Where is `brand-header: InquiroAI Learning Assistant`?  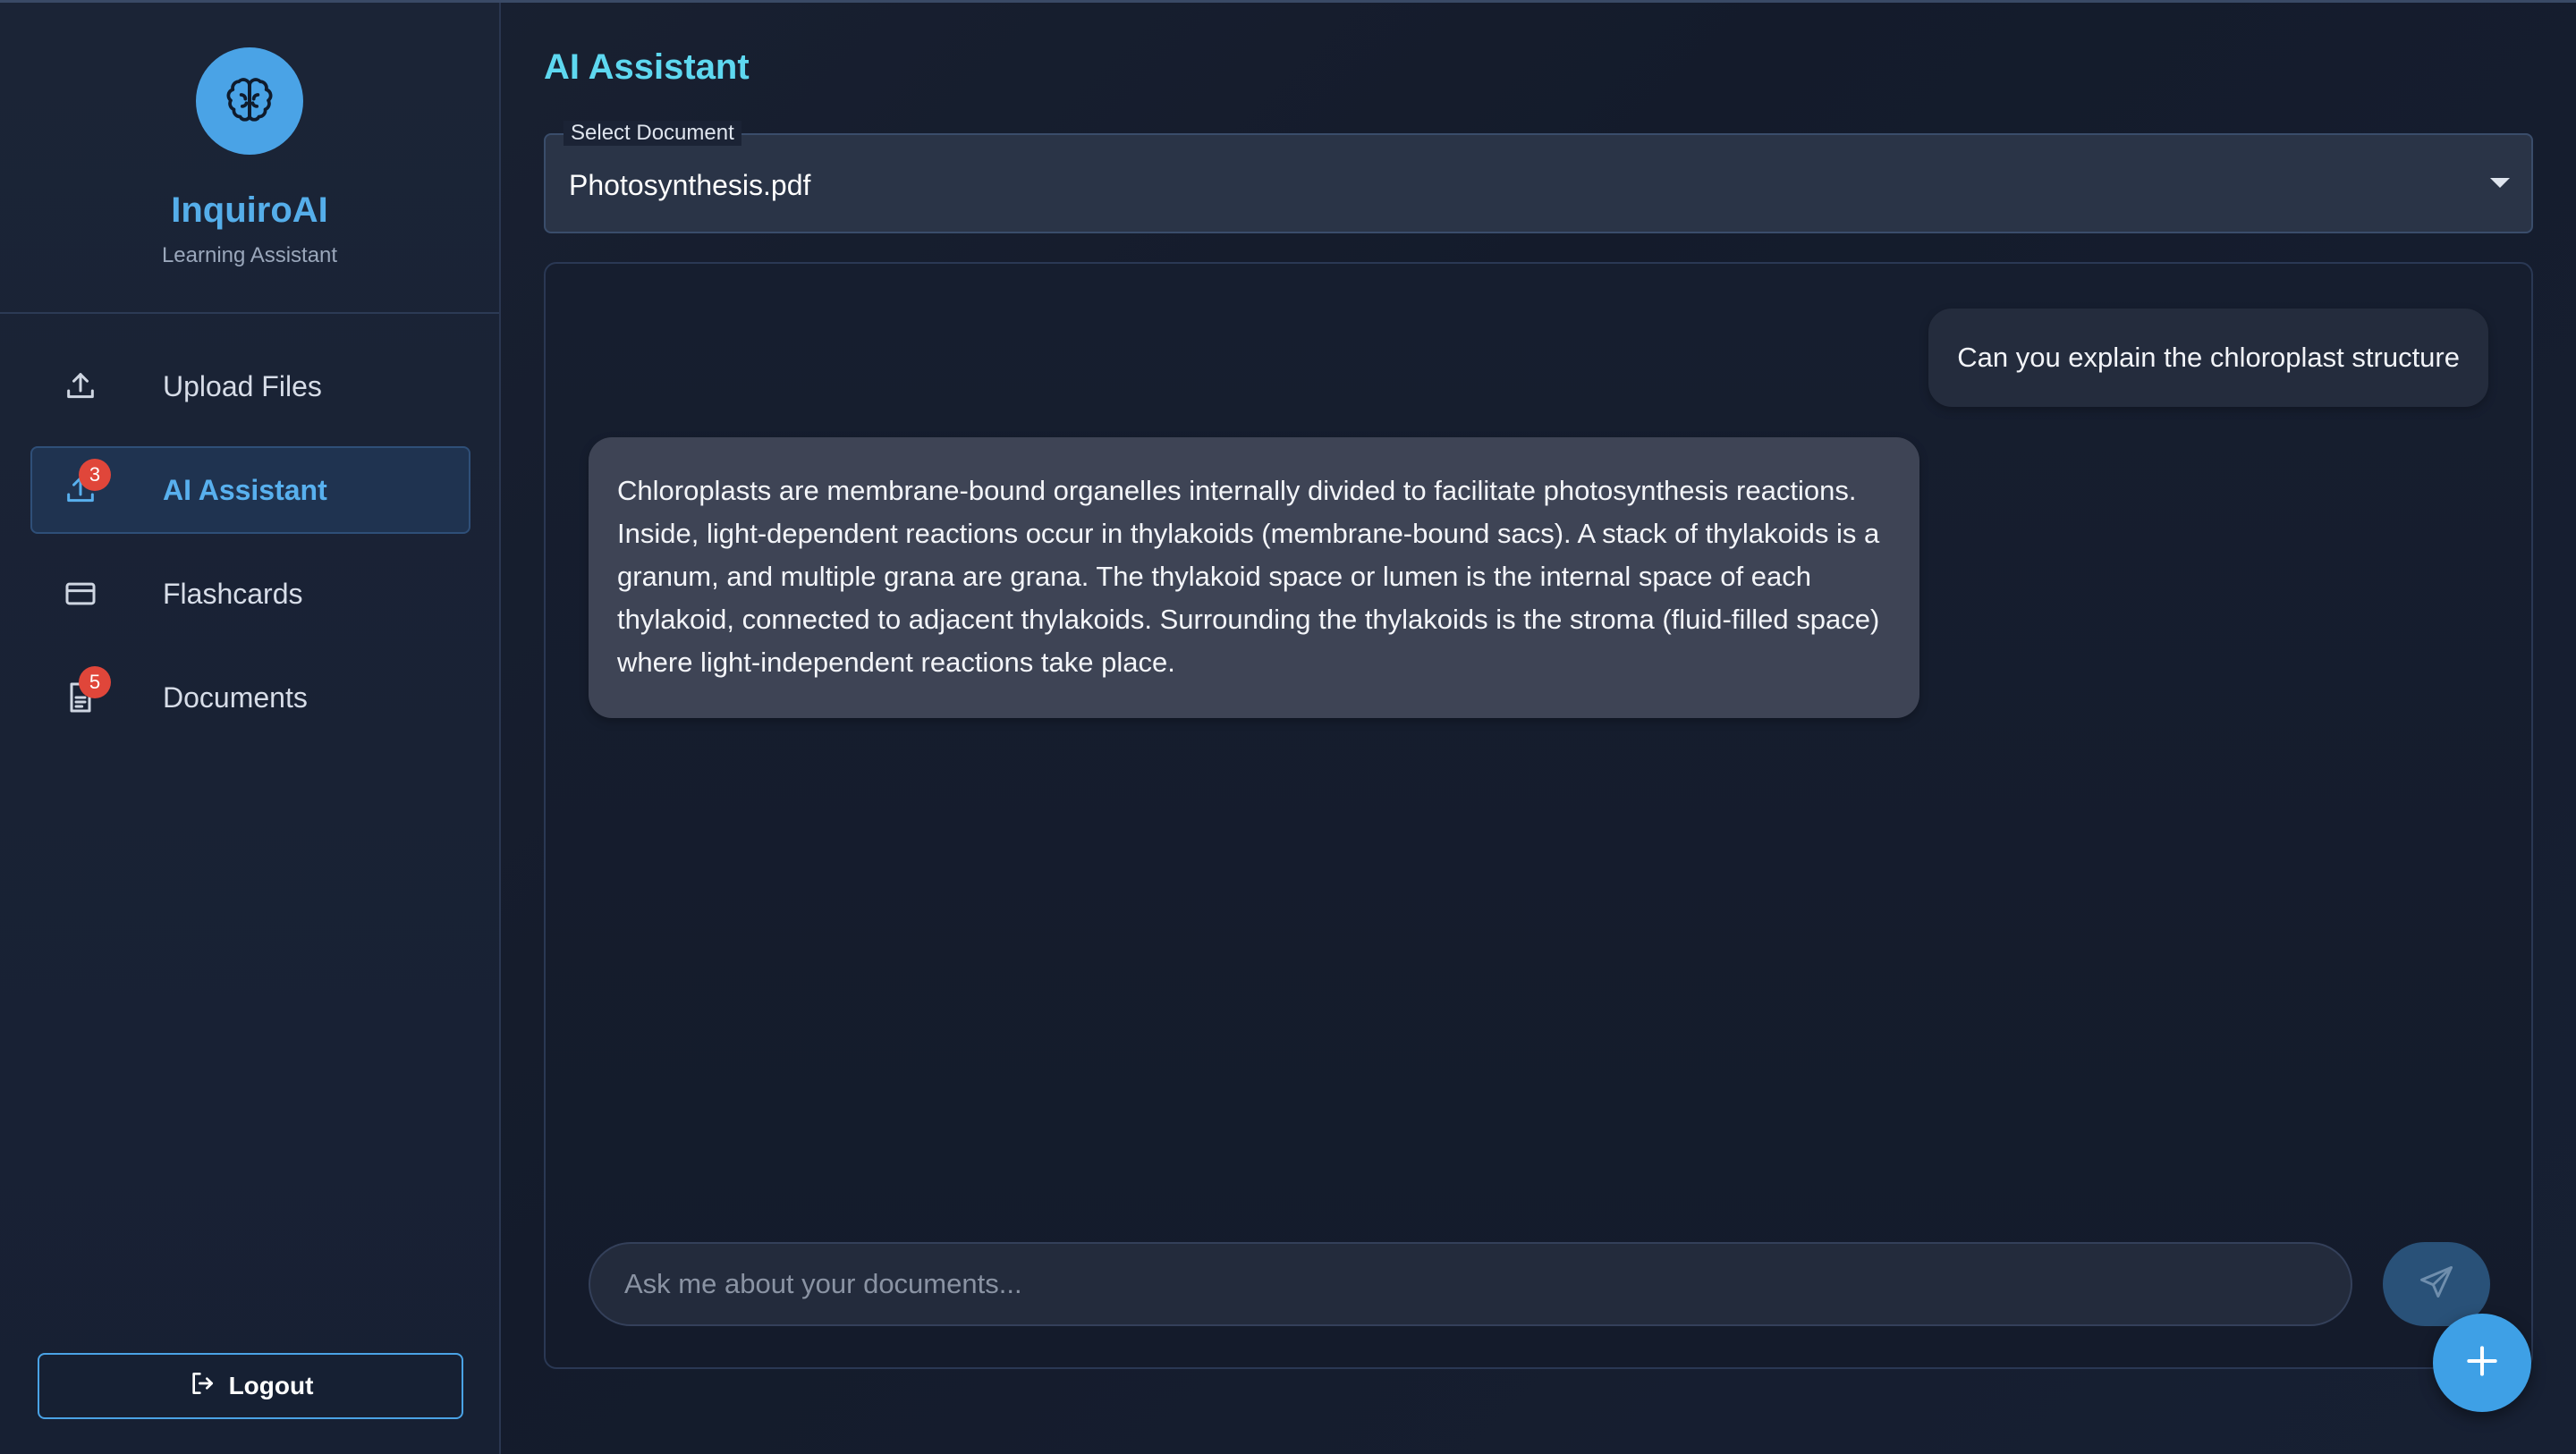
brand-header: InquiroAI Learning Assistant is located at coordinates (249, 158).